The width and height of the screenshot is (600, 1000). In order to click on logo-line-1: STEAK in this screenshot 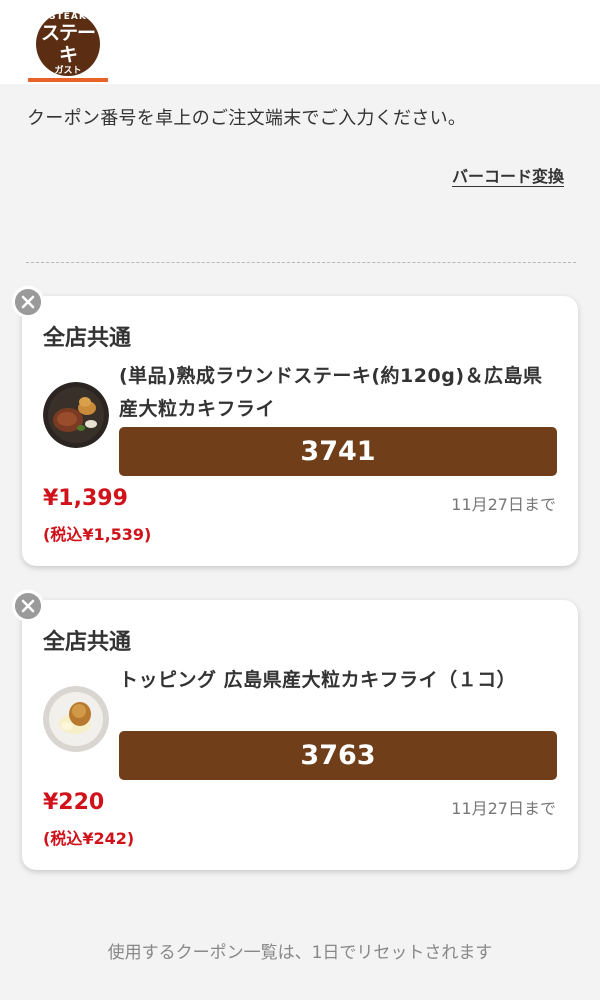, I will do `click(68, 17)`.